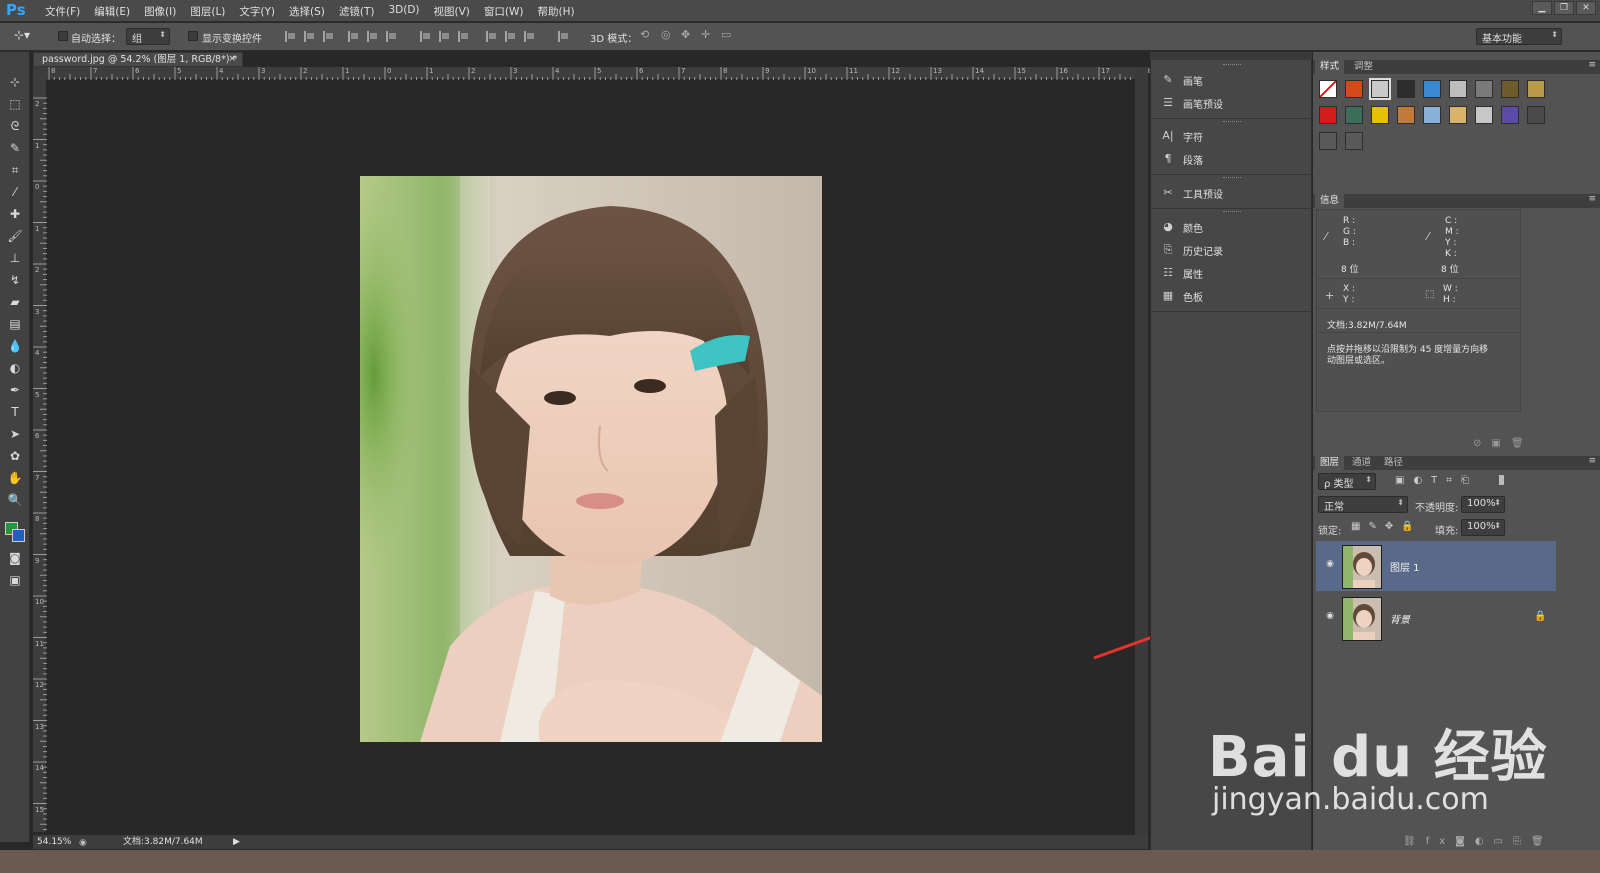  I want to click on layer-name: 图层 1, so click(1405, 566).